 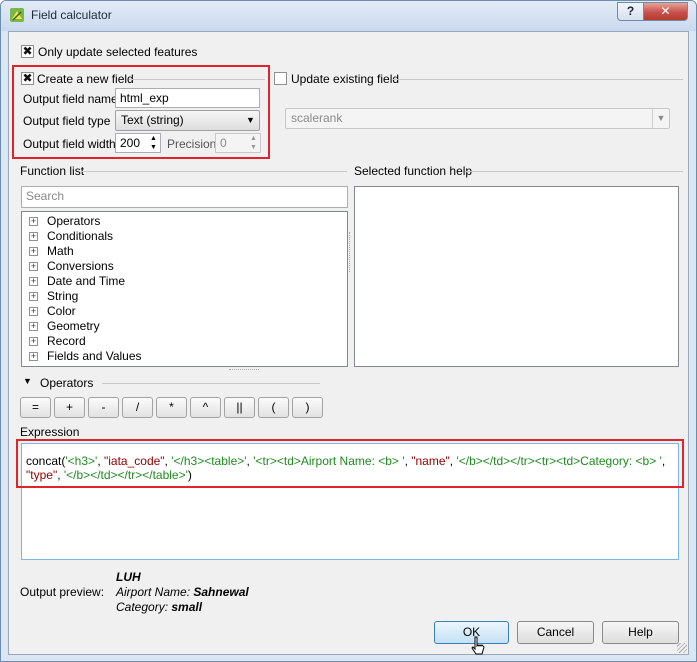 What do you see at coordinates (80, 236) in the screenshot?
I see `function-group-label: Conditionals` at bounding box center [80, 236].